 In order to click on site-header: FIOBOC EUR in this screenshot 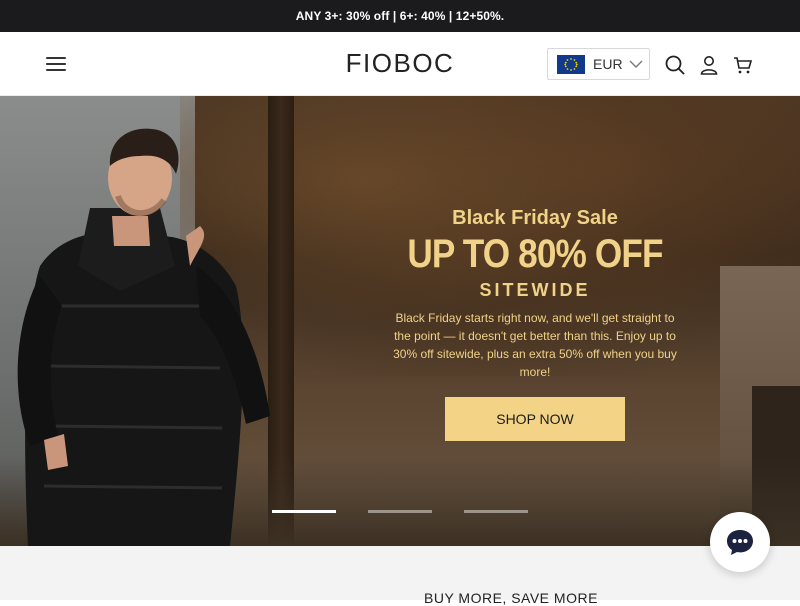, I will do `click(400, 64)`.